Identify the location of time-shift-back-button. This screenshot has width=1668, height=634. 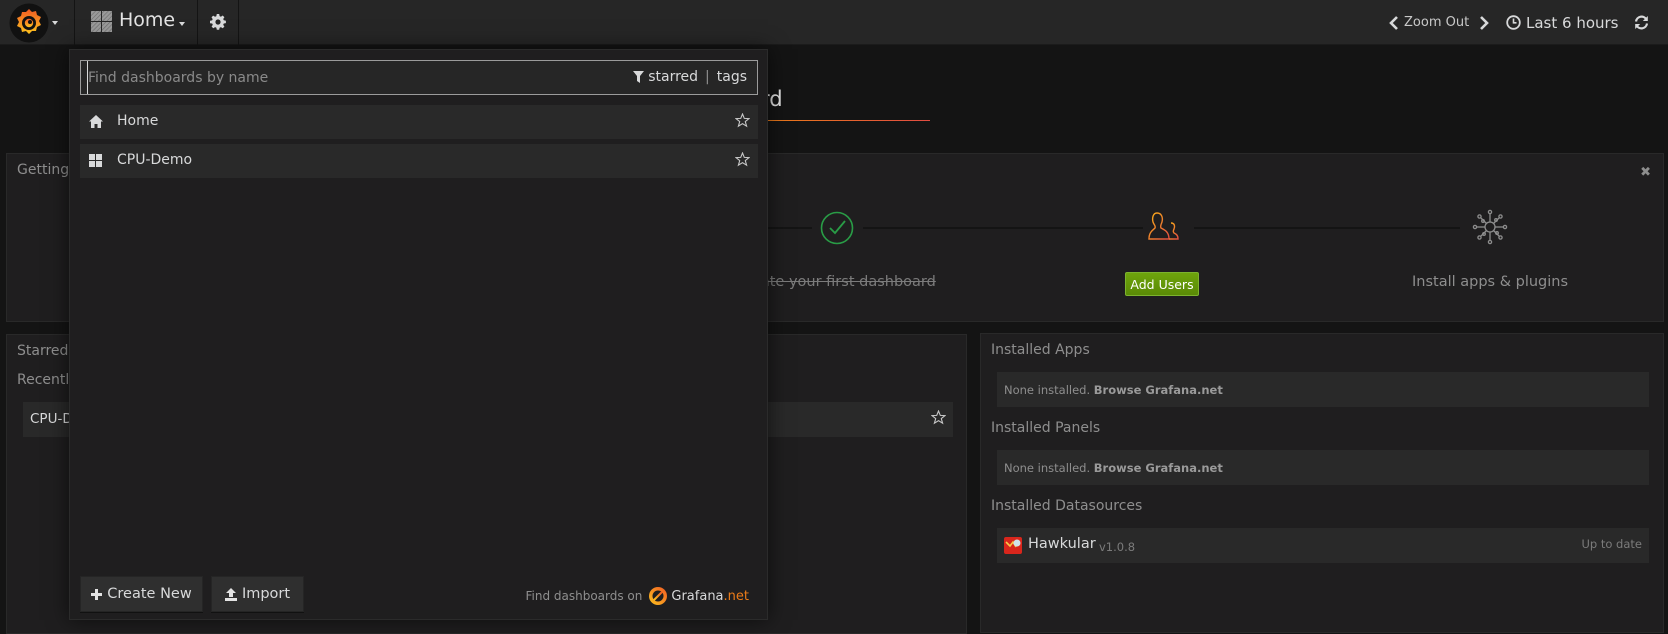
(1394, 22).